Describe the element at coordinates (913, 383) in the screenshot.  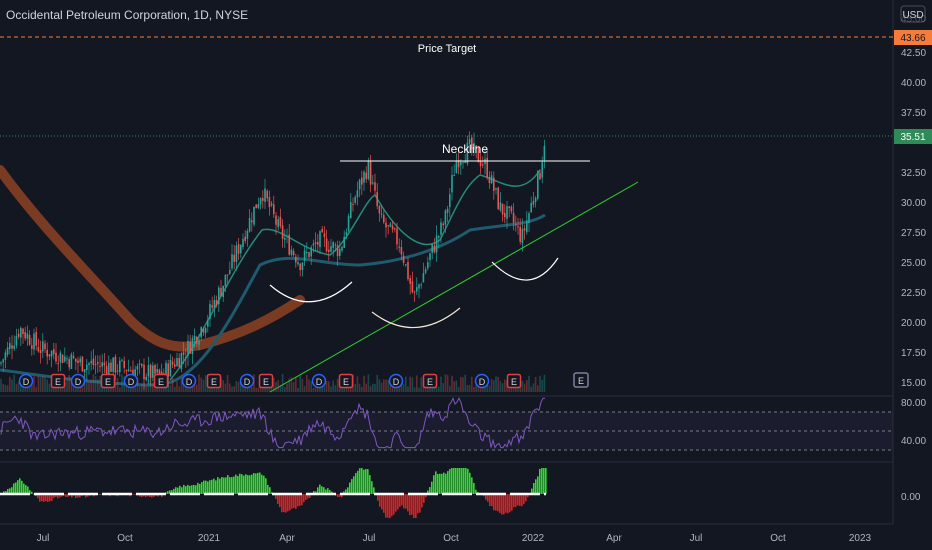
I see `price-tick: 15.00` at that location.